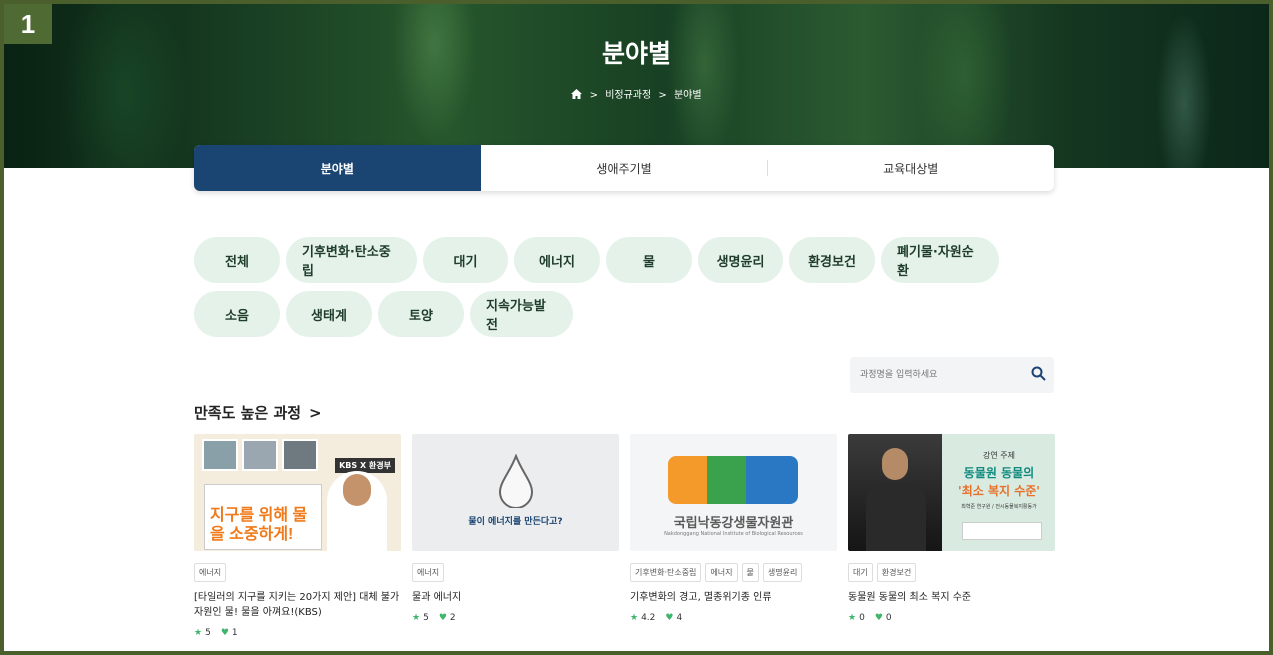  I want to click on course-card: 물이 에너지를 만든다고? 에너지 물과 에너지 ★ 5 ♥ 2, so click(515, 536).